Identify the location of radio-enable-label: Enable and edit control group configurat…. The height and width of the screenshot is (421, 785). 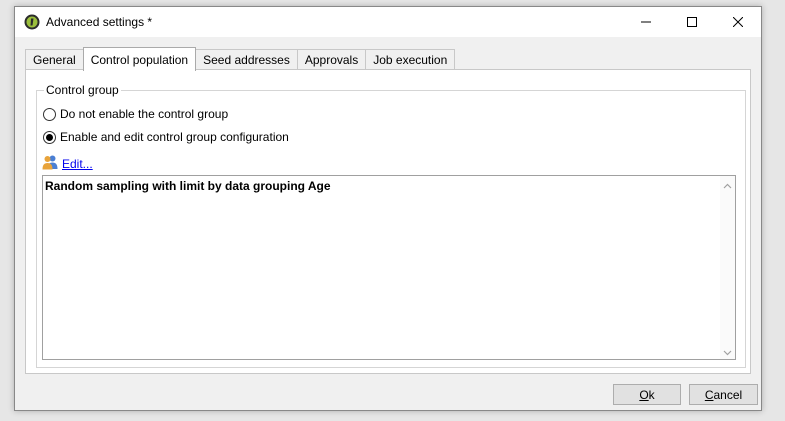
(174, 137).